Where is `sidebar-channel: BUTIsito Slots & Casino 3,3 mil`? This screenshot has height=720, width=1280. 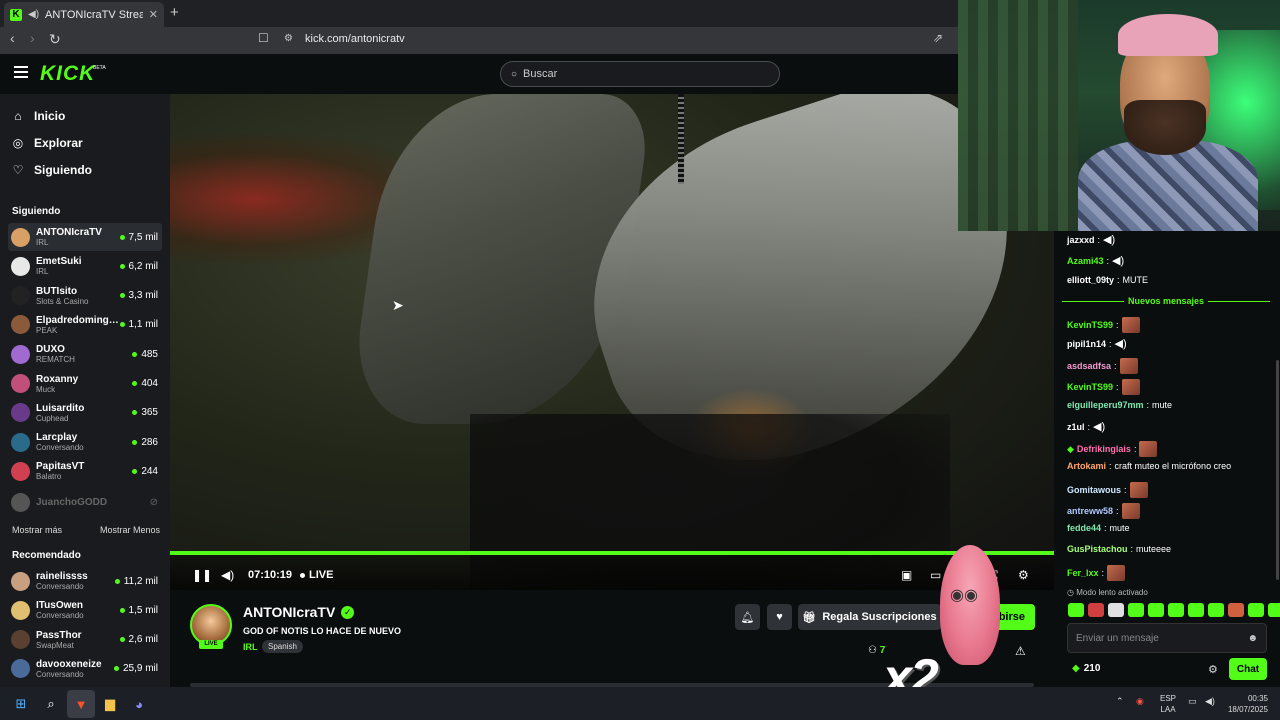
sidebar-channel: BUTIsito Slots & Casino 3,3 mil is located at coordinates (85, 296).